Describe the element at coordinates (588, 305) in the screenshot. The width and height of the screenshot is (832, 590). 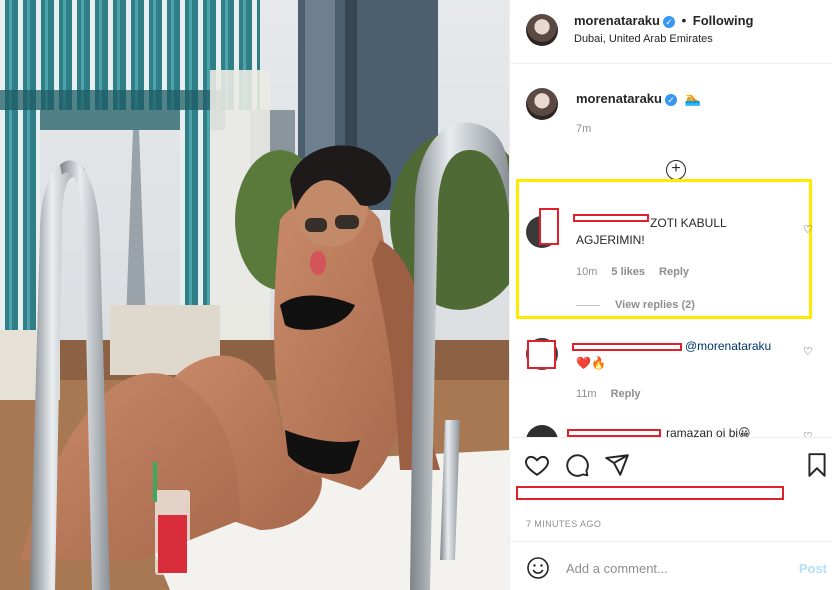
I see `view-replies-line` at that location.